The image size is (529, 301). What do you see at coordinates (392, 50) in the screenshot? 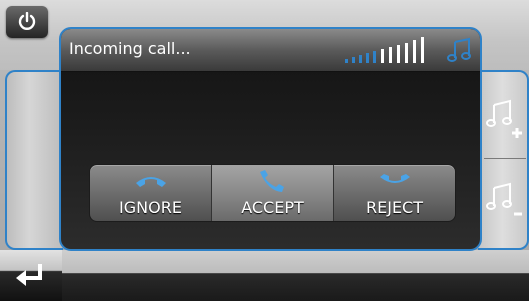
I see `signal-strength-icon` at bounding box center [392, 50].